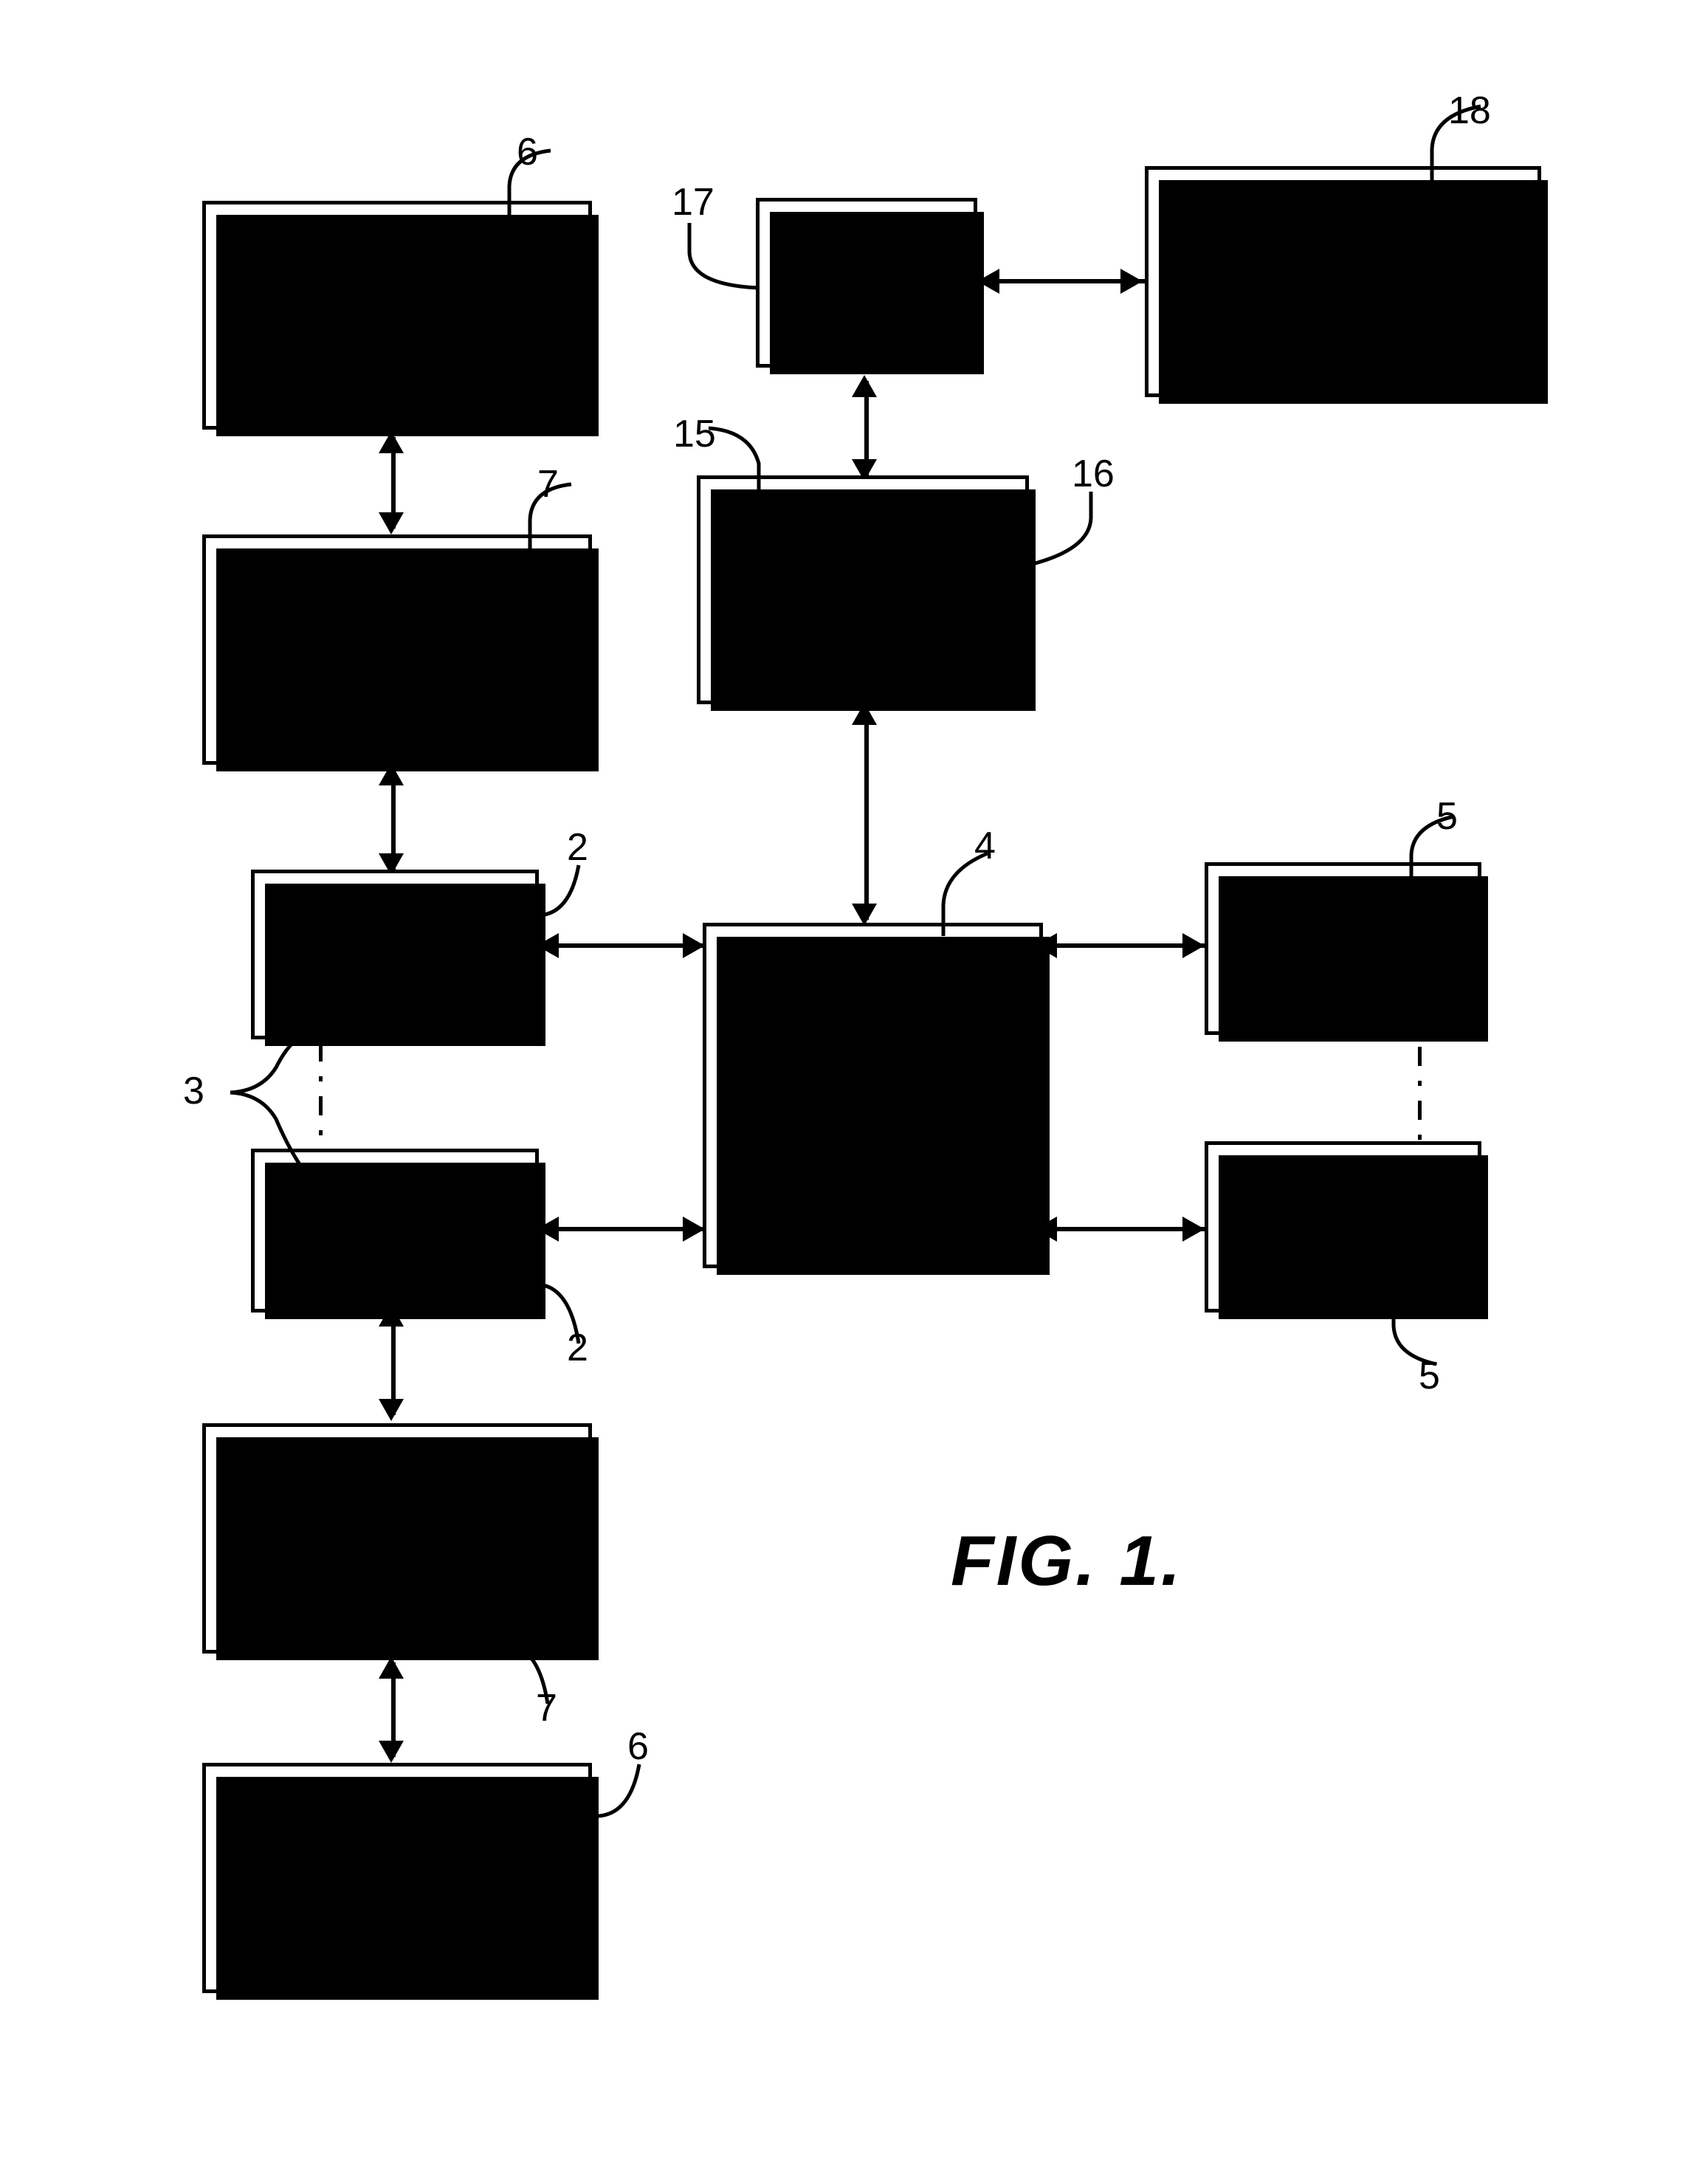  I want to click on node-mdas-archive-label: MDAS ARCHIVE, so click(866, 282).